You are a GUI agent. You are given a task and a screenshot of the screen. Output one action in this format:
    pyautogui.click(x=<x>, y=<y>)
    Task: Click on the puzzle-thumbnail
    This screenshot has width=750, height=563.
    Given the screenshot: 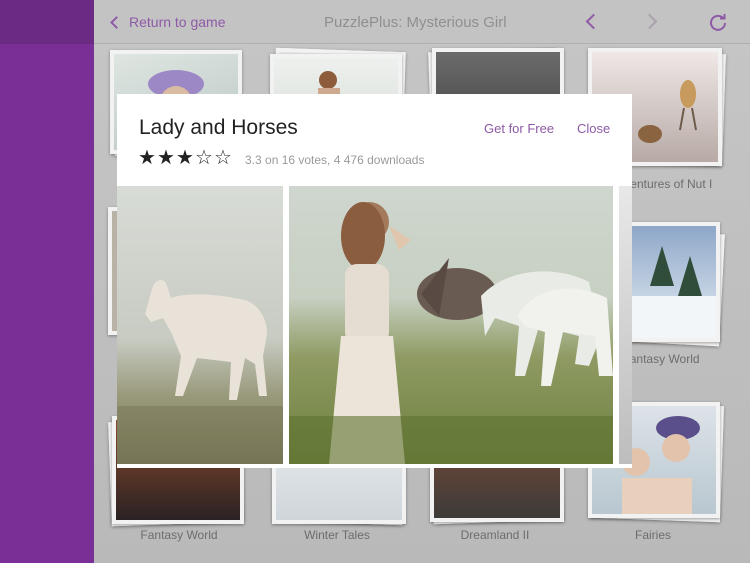 What is the action you would take?
    pyautogui.click(x=674, y=282)
    